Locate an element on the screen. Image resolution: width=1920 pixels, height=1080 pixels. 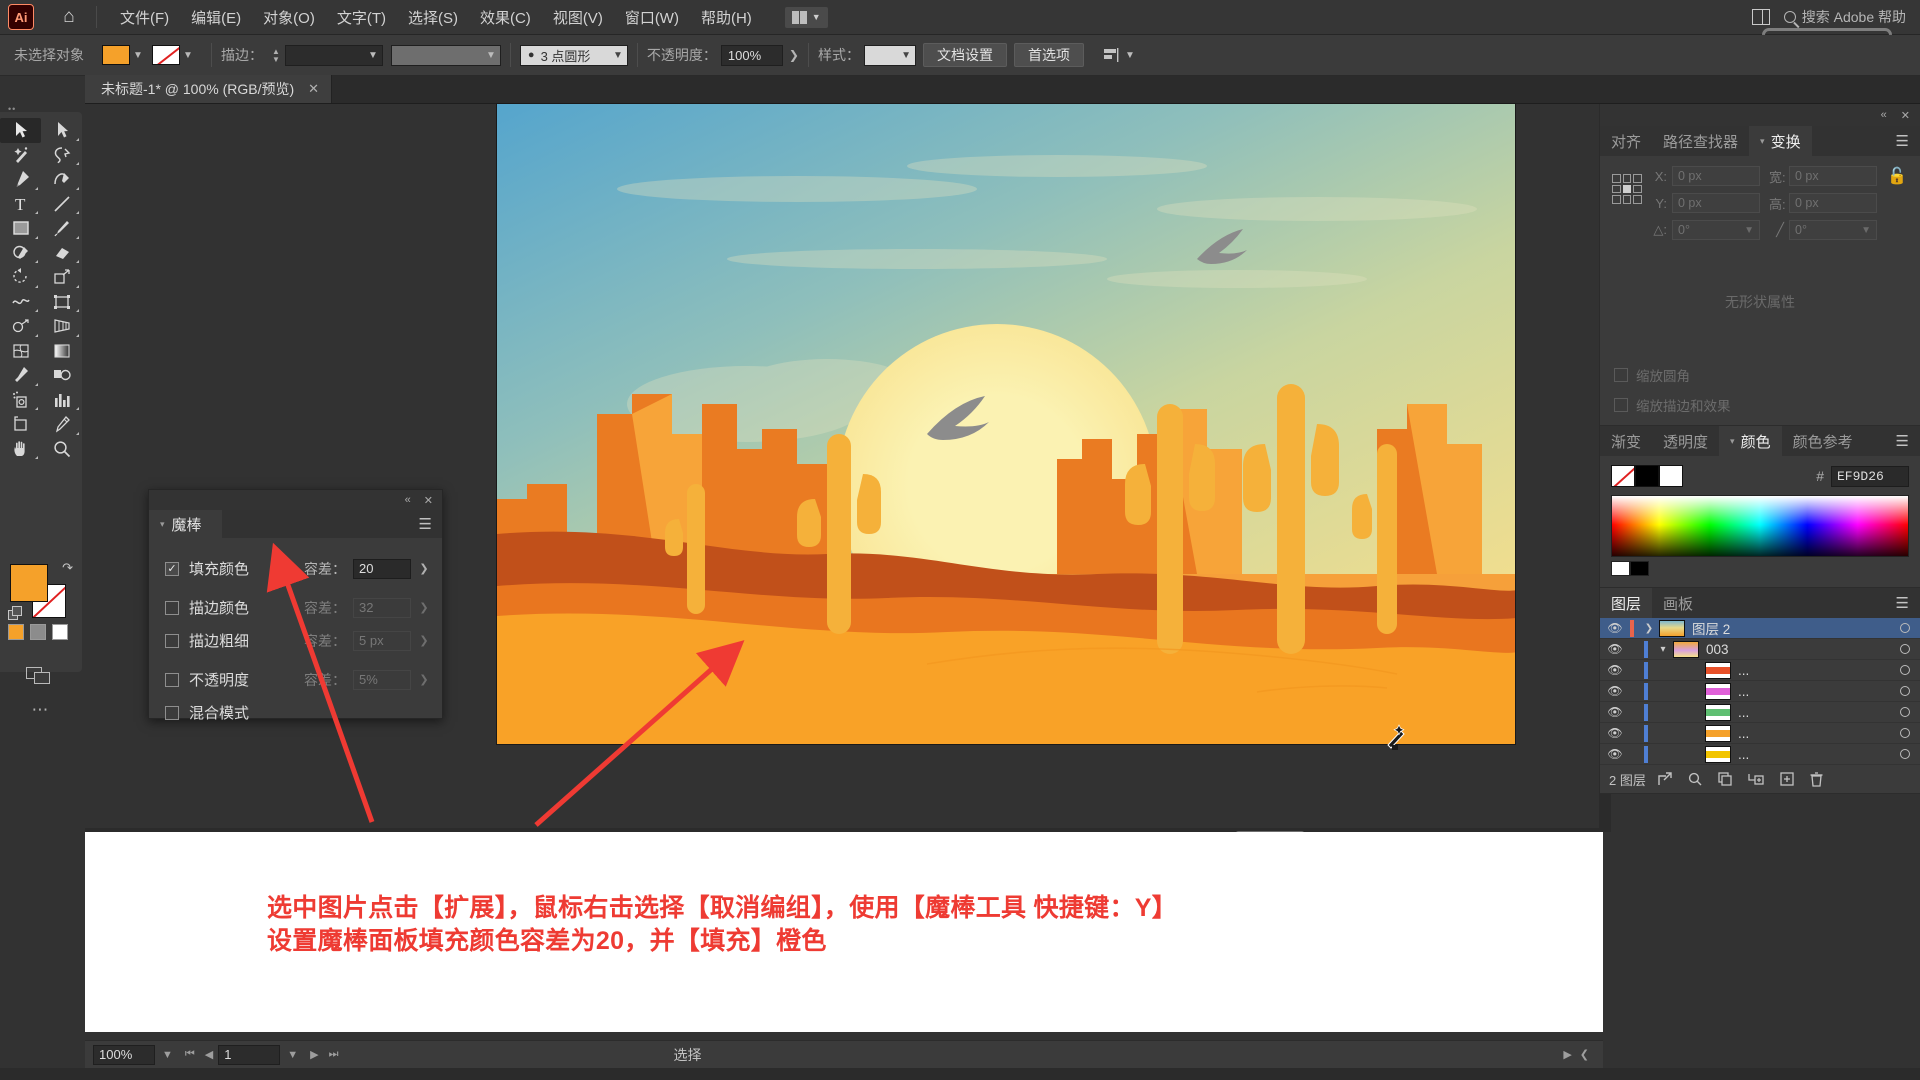
opacity-options-icon: ❯ is located at coordinates (794, 55).